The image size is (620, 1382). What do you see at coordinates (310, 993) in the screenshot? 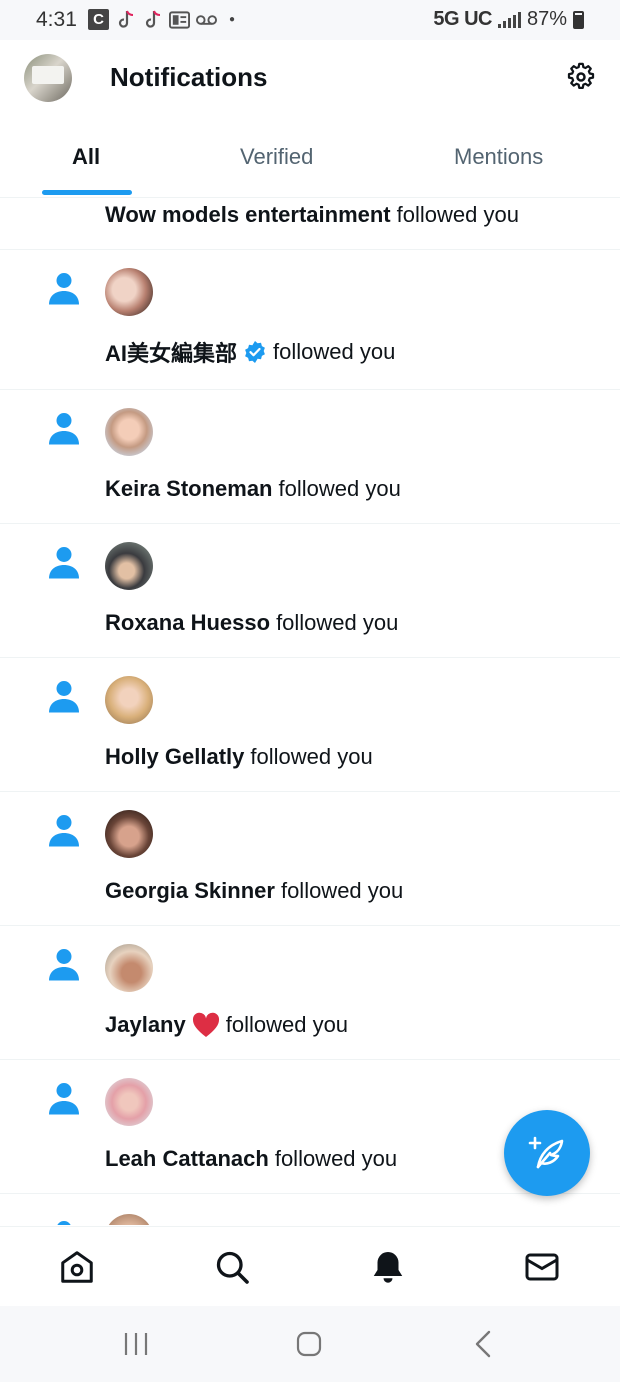
I see `list-item: Jaylany followed you` at bounding box center [310, 993].